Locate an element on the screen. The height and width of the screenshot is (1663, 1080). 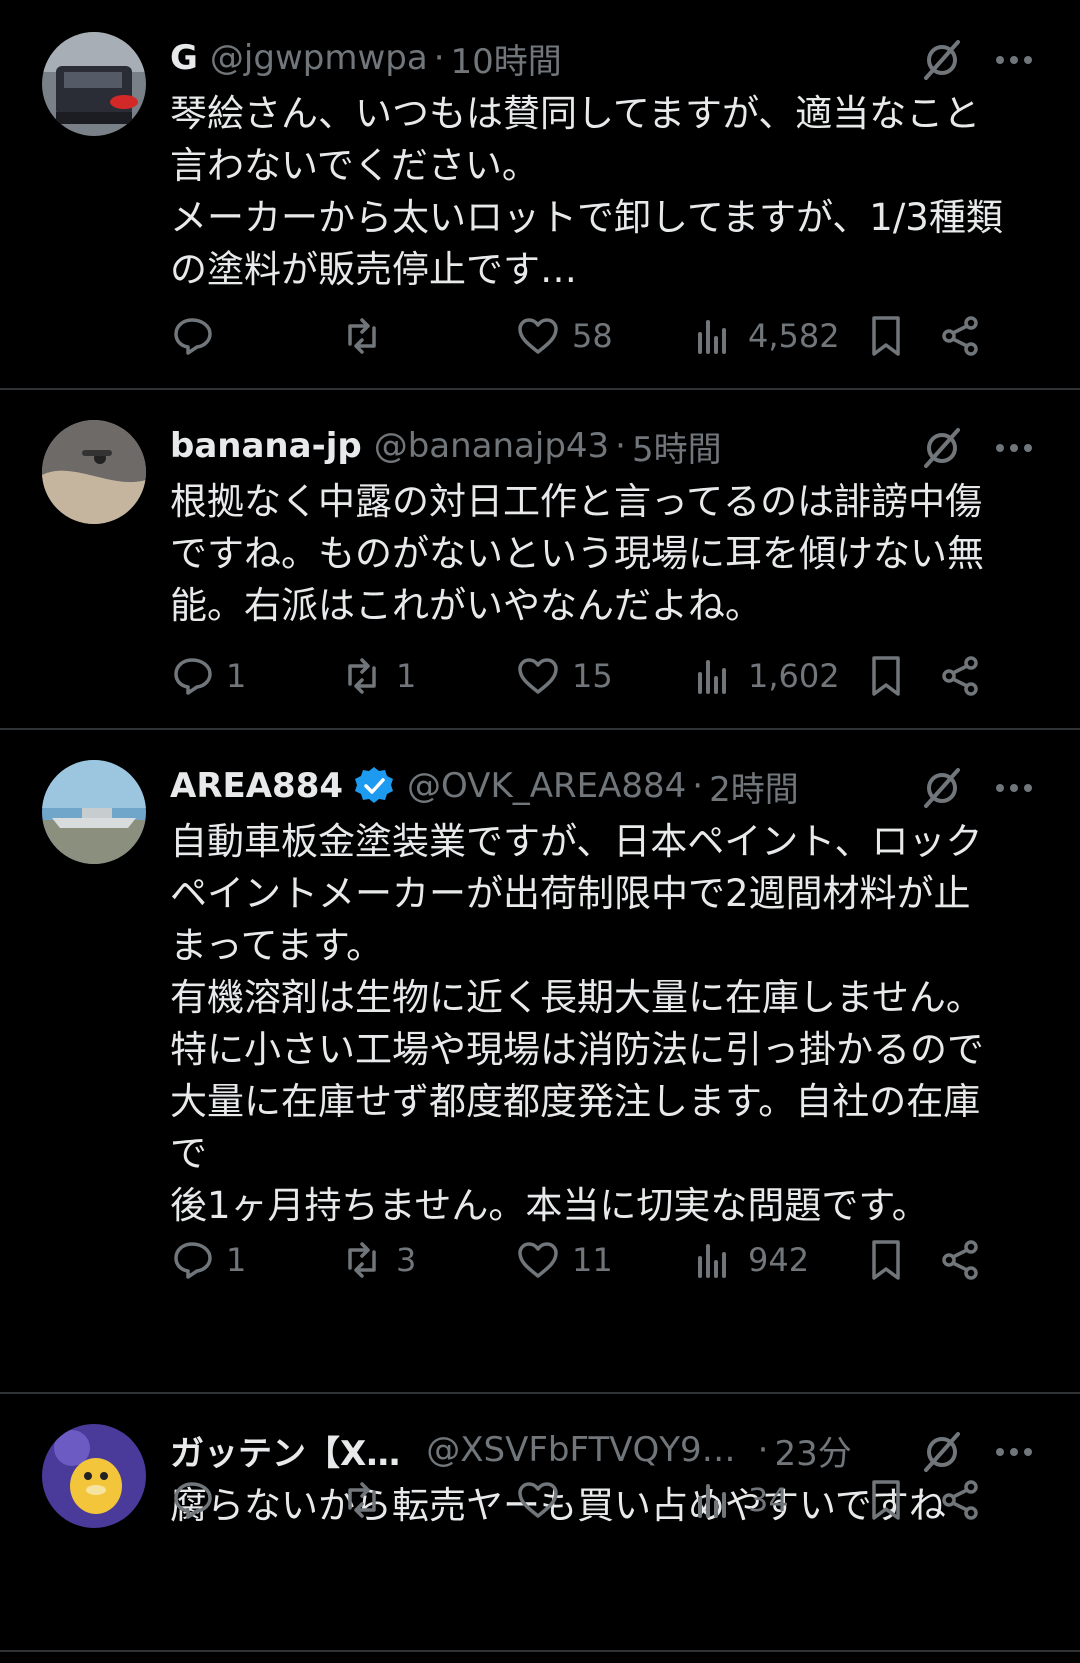
action-bar: 34 is located at coordinates (610, 1500).